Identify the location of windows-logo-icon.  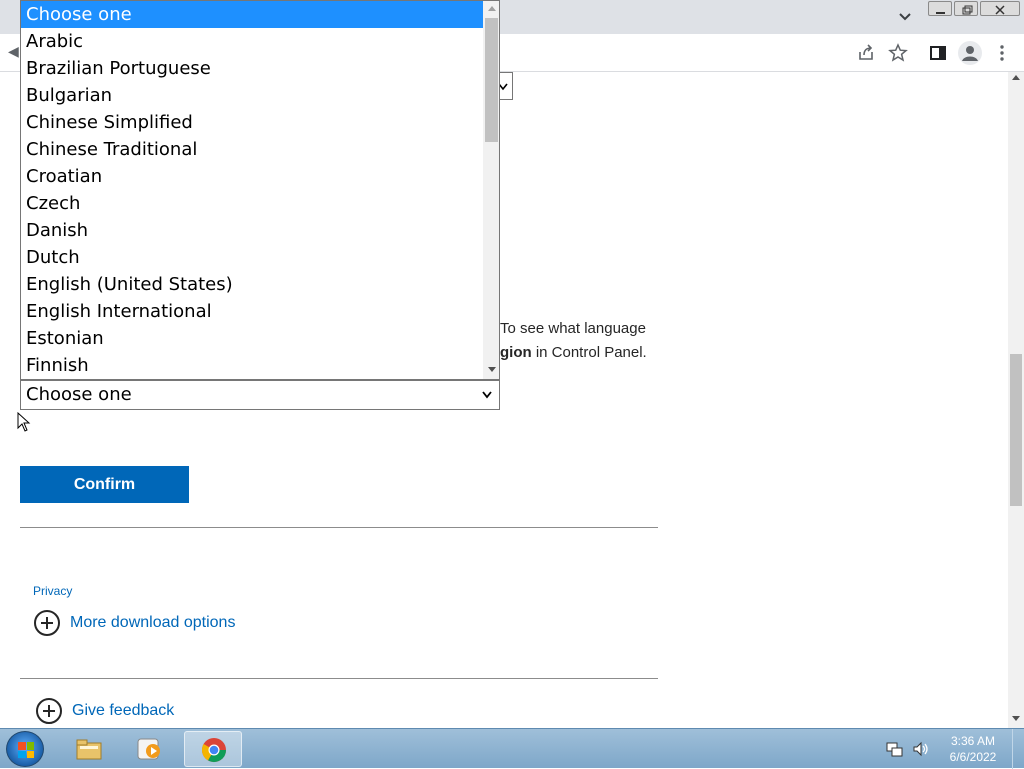
(26, 750).